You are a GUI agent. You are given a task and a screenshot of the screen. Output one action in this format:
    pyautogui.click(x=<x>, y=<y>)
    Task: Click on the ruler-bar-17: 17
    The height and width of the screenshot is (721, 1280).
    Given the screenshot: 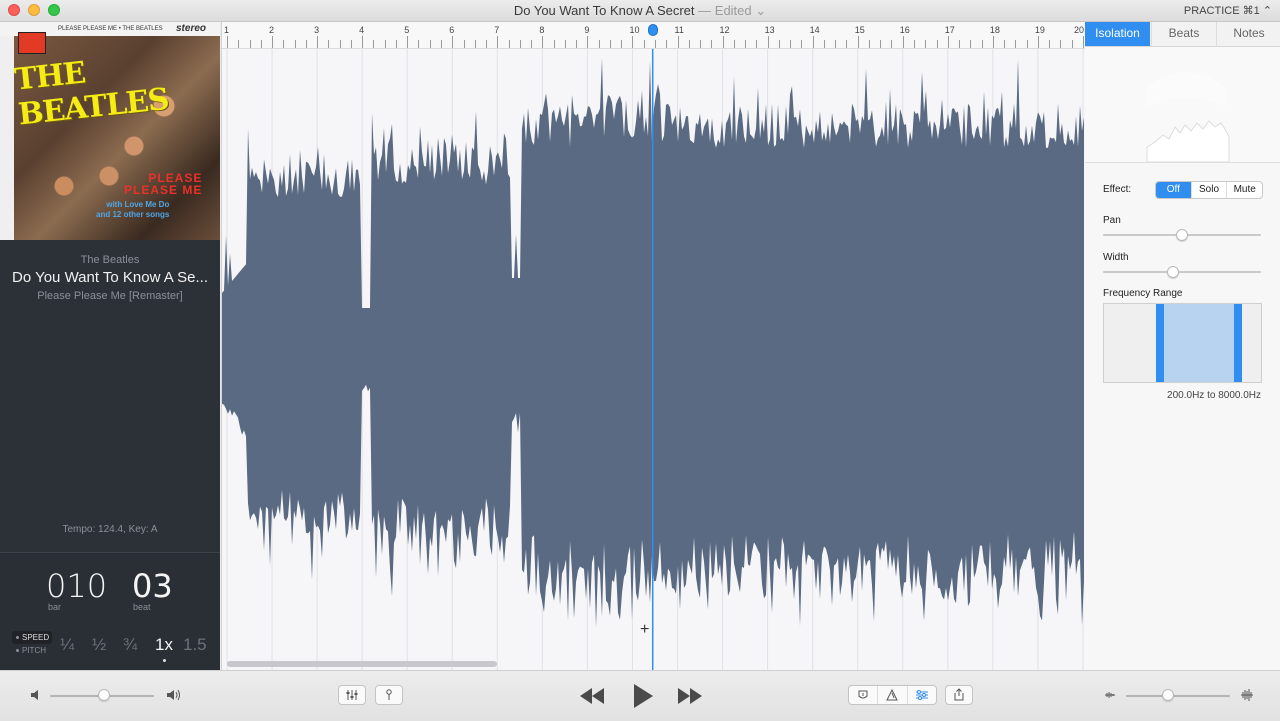 What is the action you would take?
    pyautogui.click(x=949, y=30)
    